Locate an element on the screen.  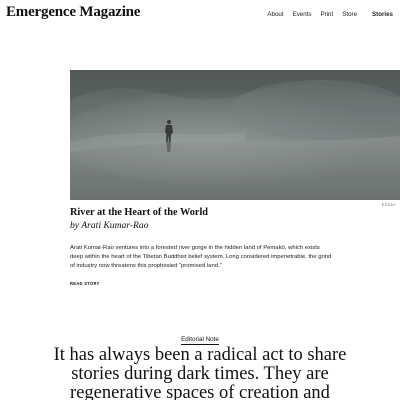
site-logo: Emergence Magazine is located at coordinates (73, 12).